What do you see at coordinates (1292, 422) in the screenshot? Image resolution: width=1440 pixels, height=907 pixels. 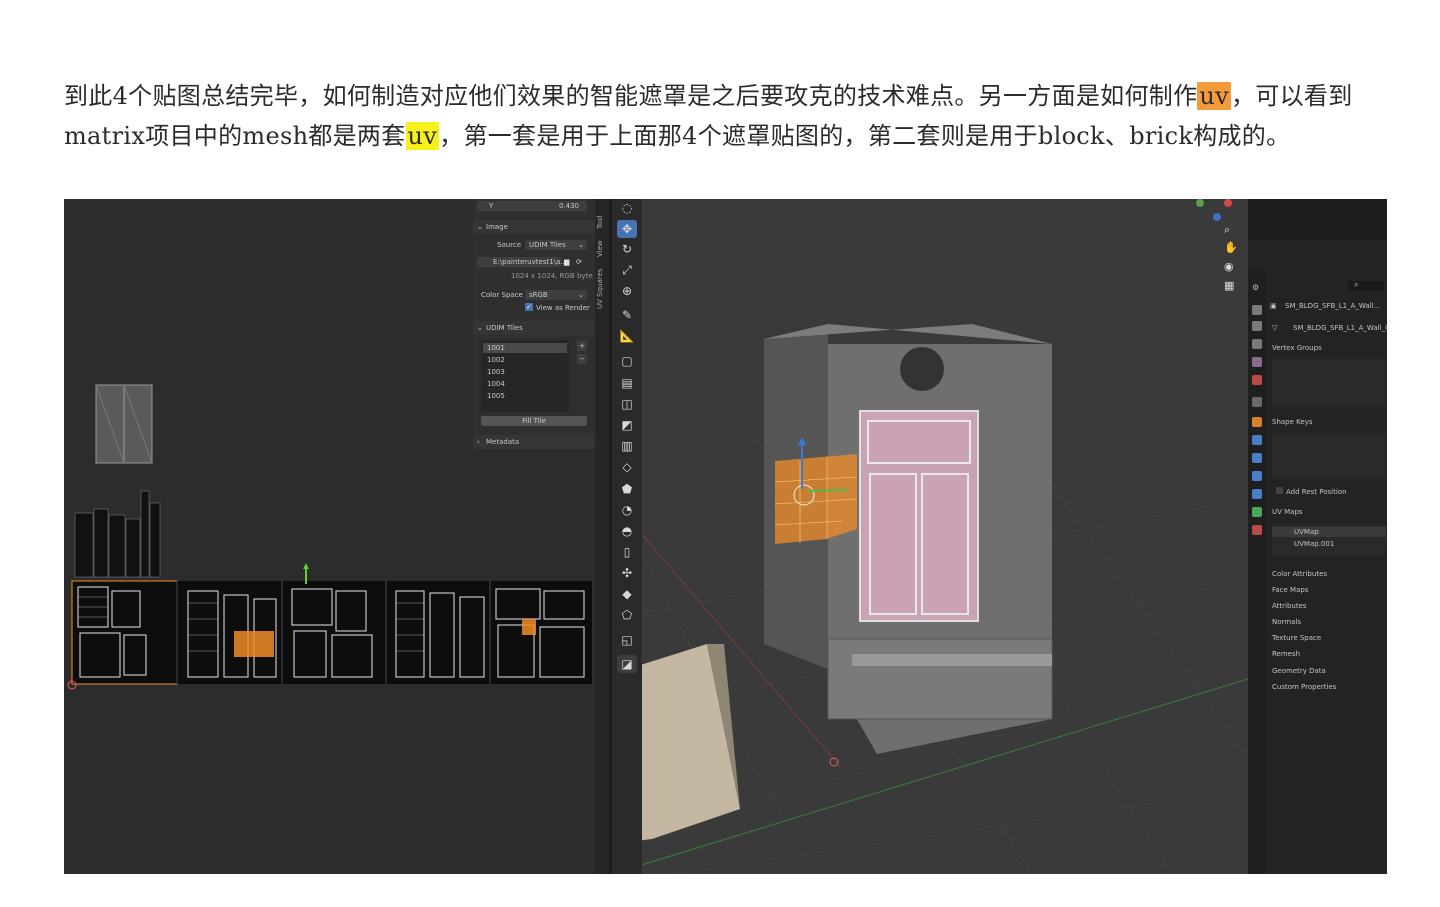 I see `shape-keys-header: Shape Keys` at bounding box center [1292, 422].